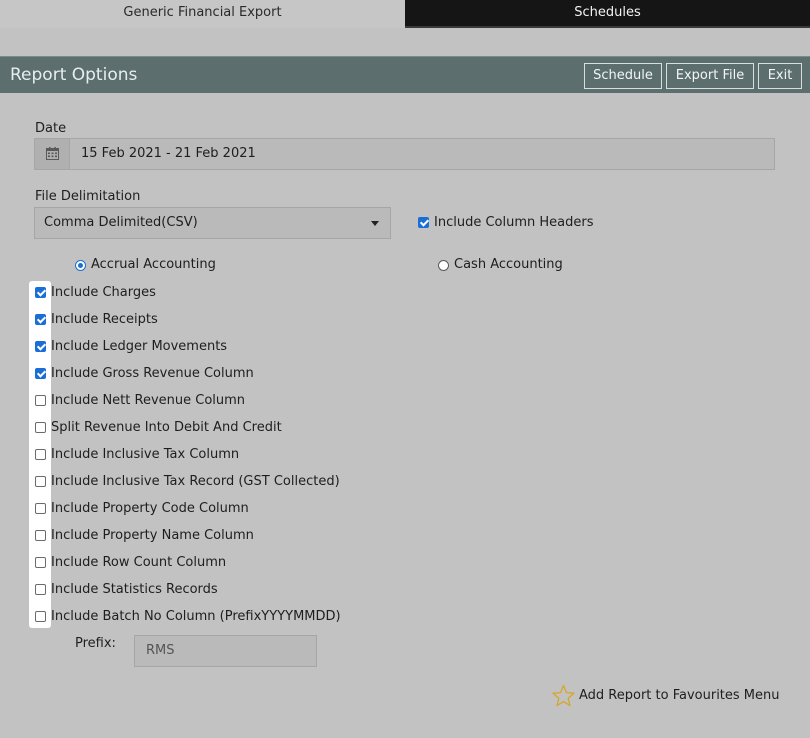 The image size is (810, 738). Describe the element at coordinates (153, 264) in the screenshot. I see `accrual-accounting-label: Accrual Accounting` at that location.